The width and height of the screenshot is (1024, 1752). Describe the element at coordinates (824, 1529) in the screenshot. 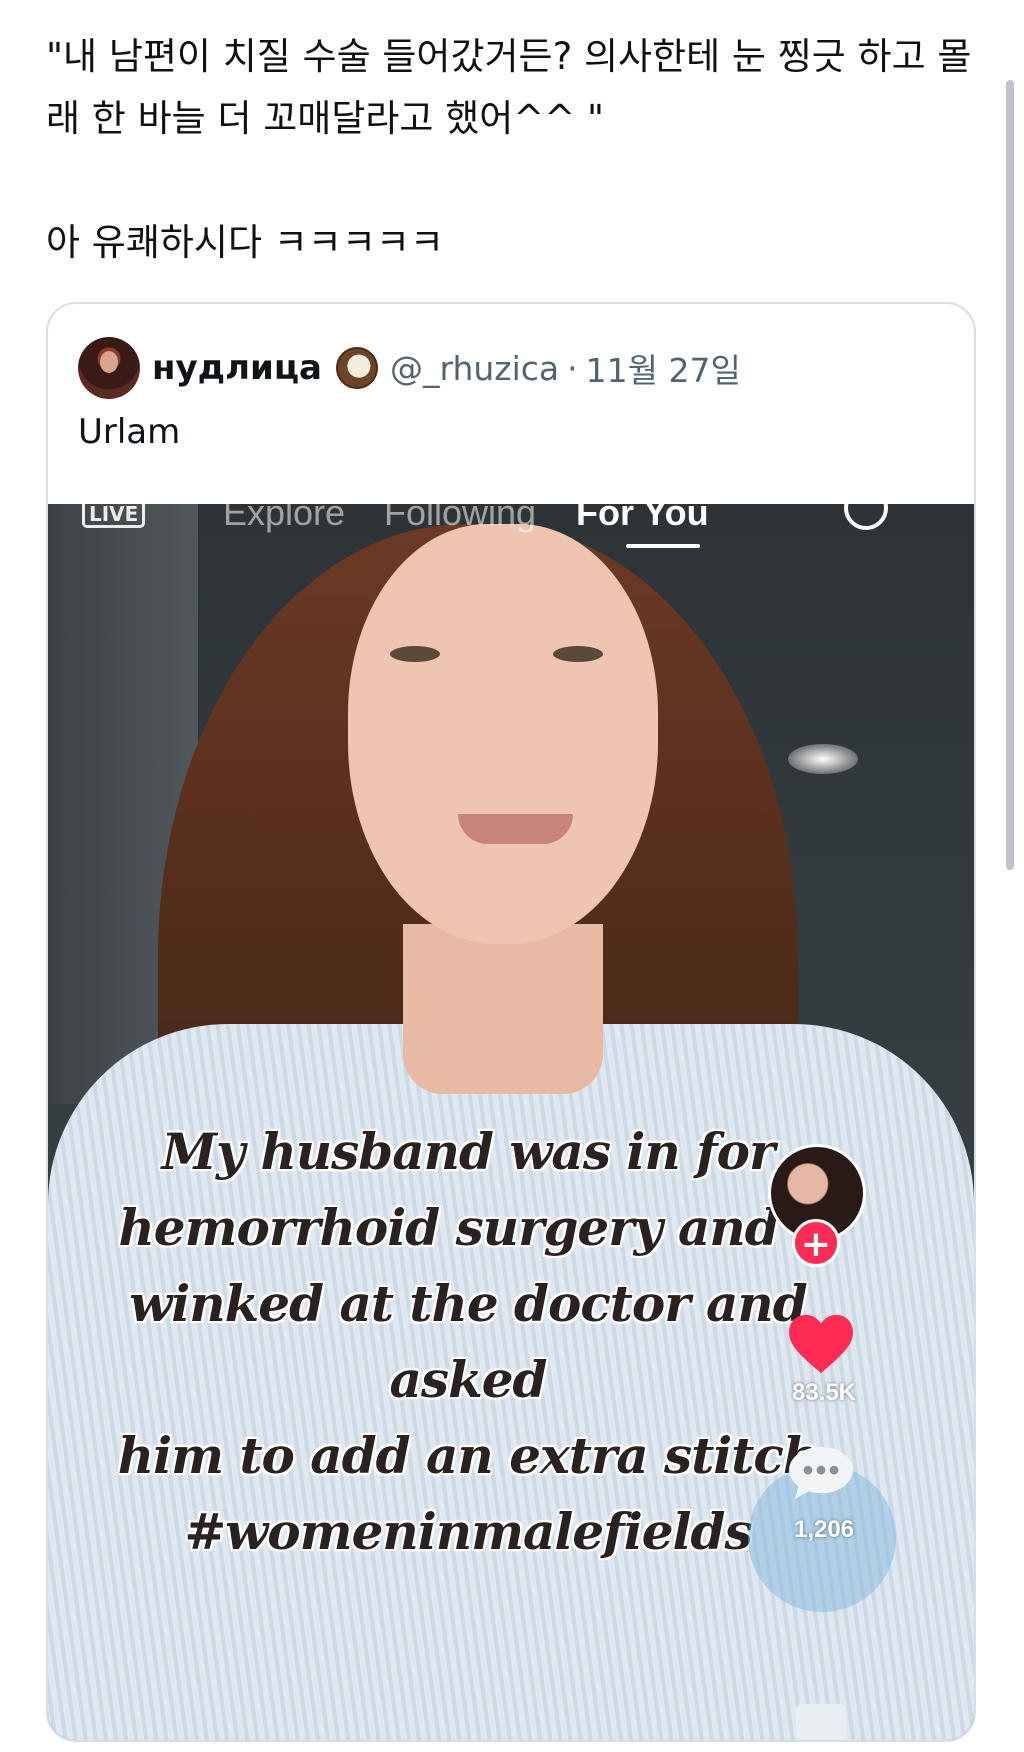

I see `comment-count: 1,206` at that location.